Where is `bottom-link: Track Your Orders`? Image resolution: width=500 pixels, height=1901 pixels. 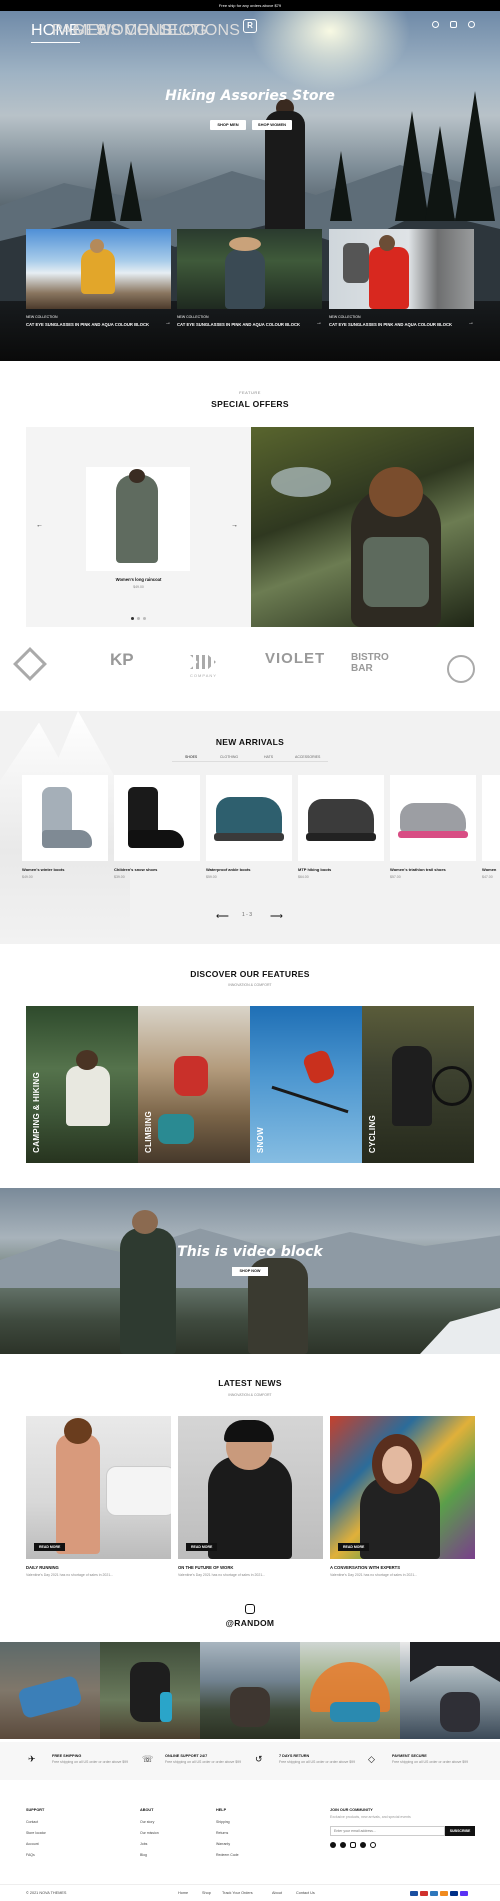 bottom-link: Track Your Orders is located at coordinates (237, 1893).